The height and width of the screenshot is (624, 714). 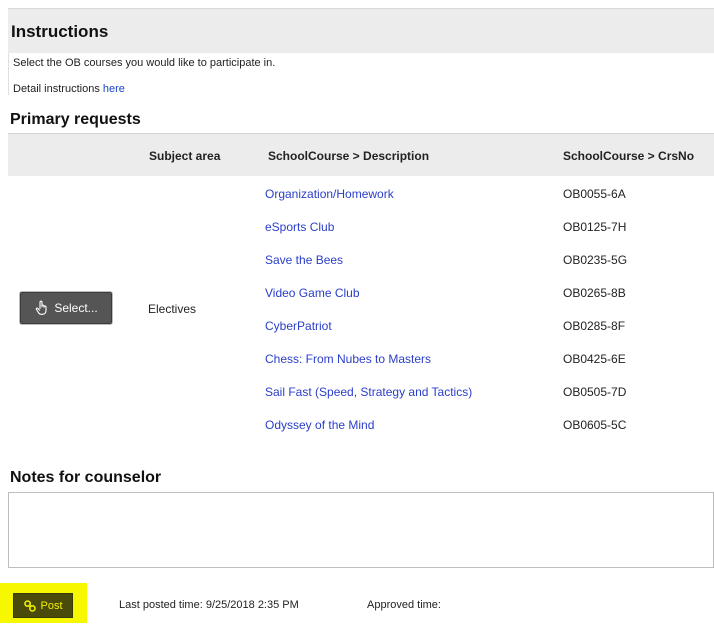 What do you see at coordinates (594, 326) in the screenshot?
I see `course-number: OB0285-8F` at bounding box center [594, 326].